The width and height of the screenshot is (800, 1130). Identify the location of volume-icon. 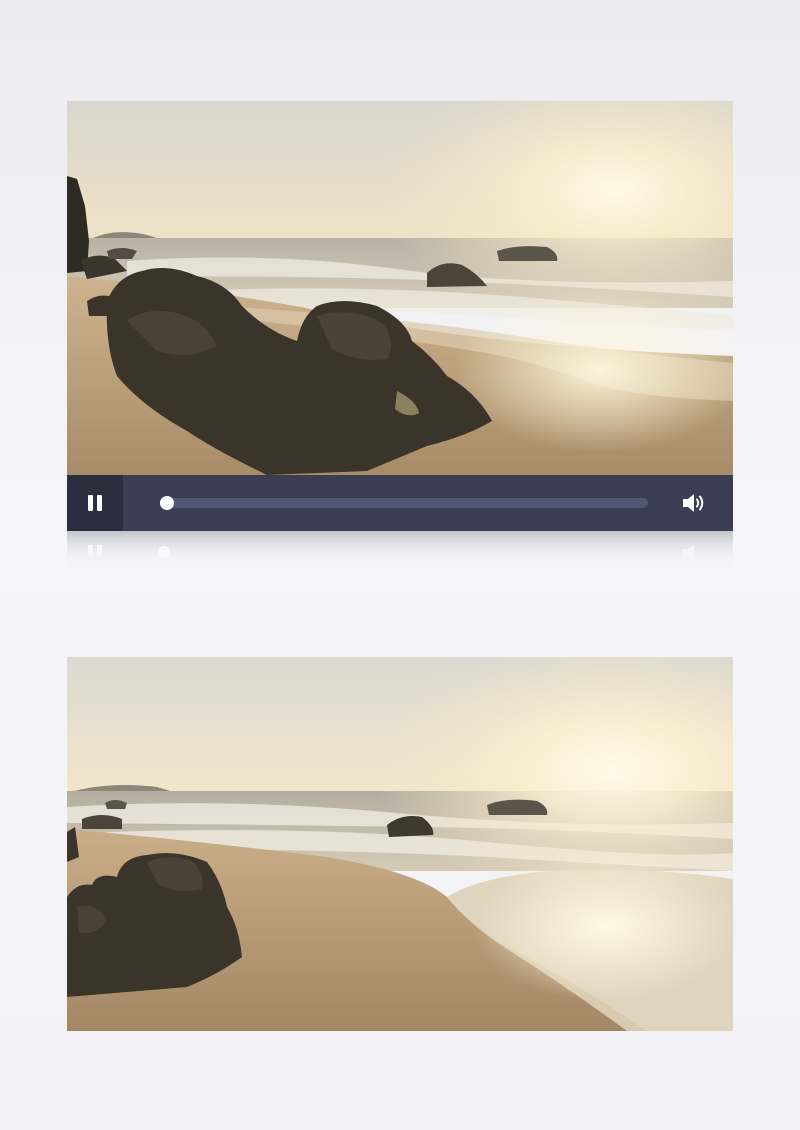
(693, 503).